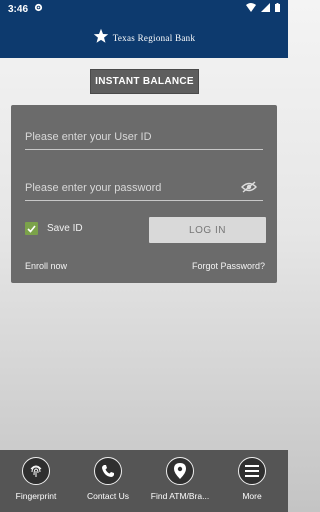  I want to click on nav-contact-us: Contact Us, so click(108, 484).